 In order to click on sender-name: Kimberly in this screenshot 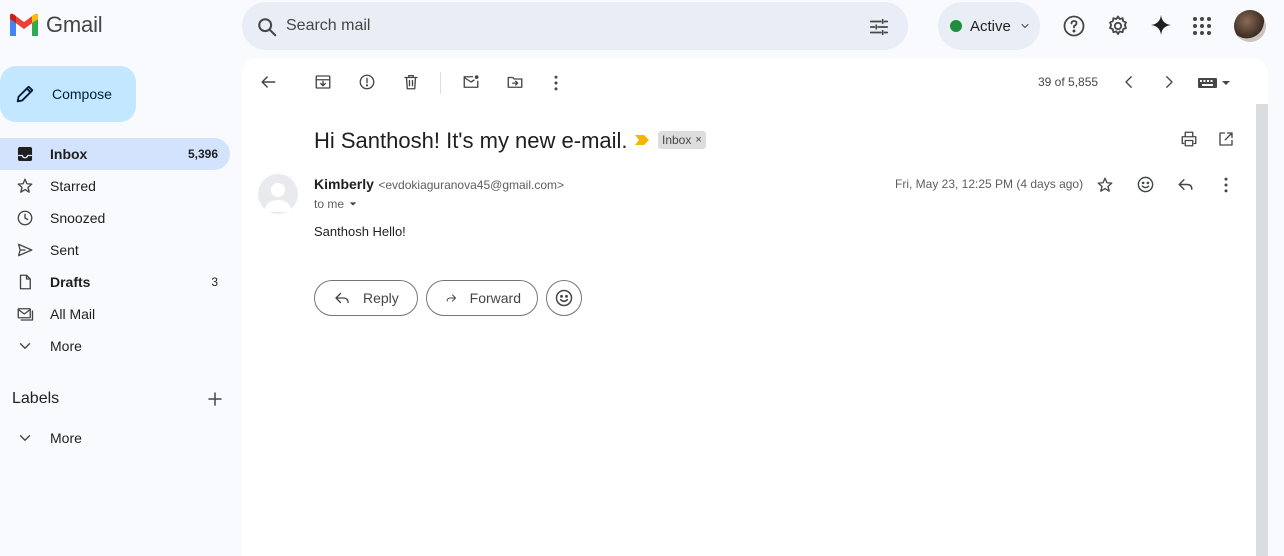, I will do `click(344, 184)`.